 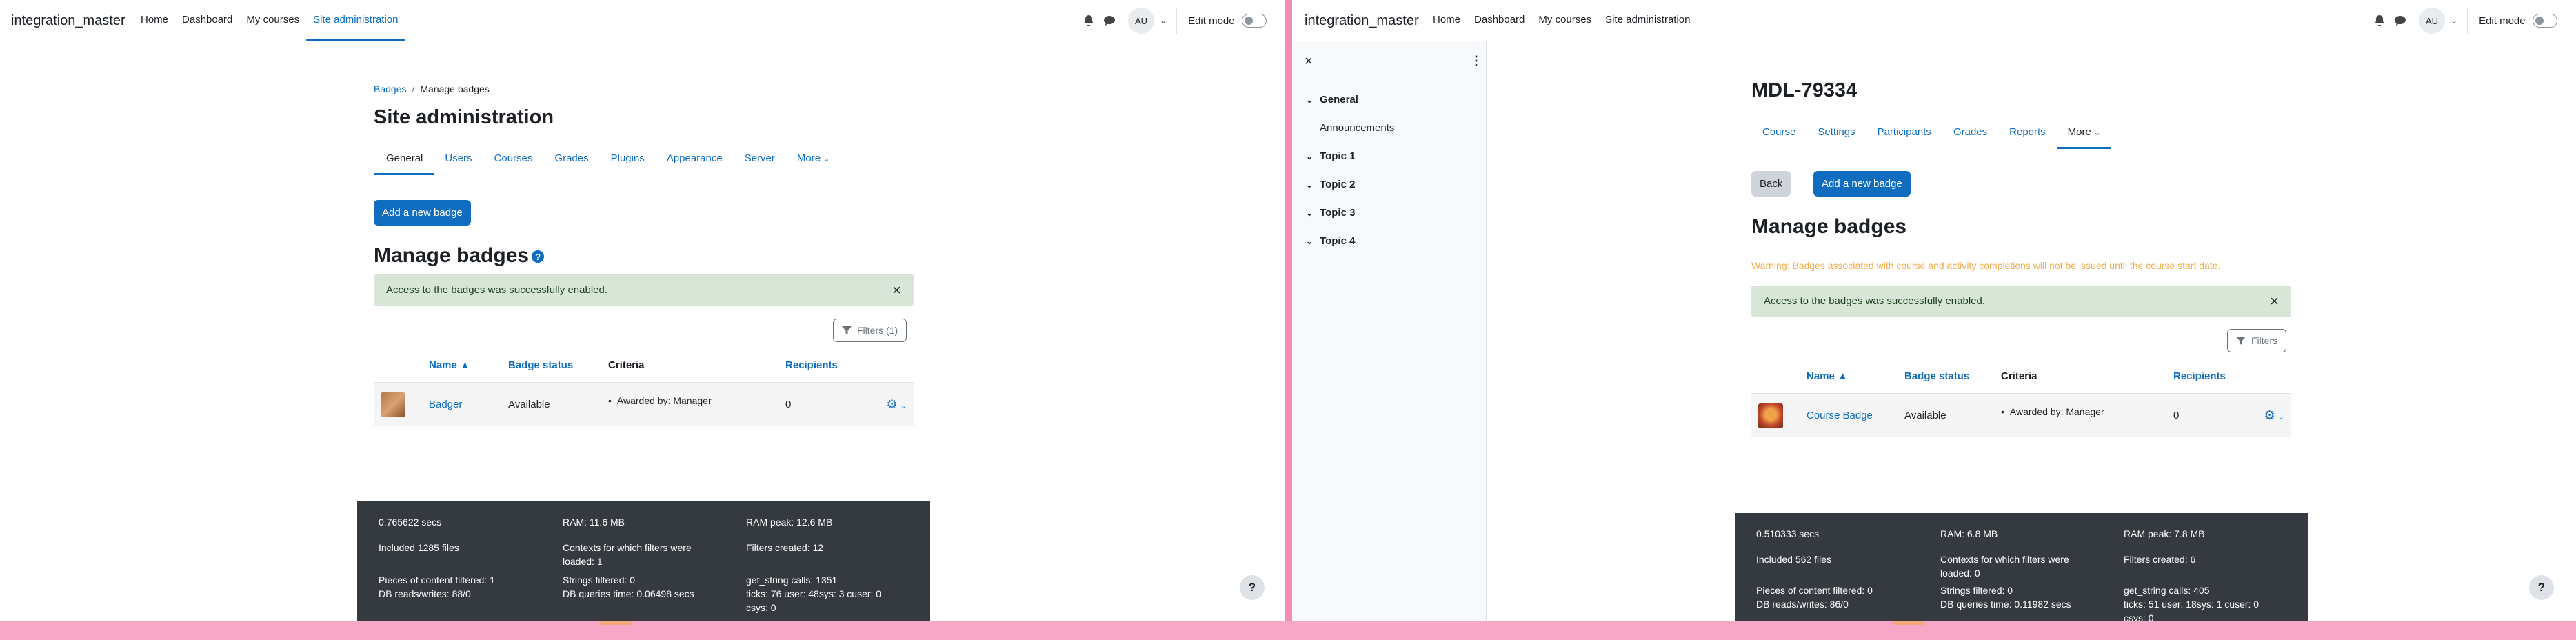 I want to click on perf-files: Included 562 files, so click(x=1793, y=559).